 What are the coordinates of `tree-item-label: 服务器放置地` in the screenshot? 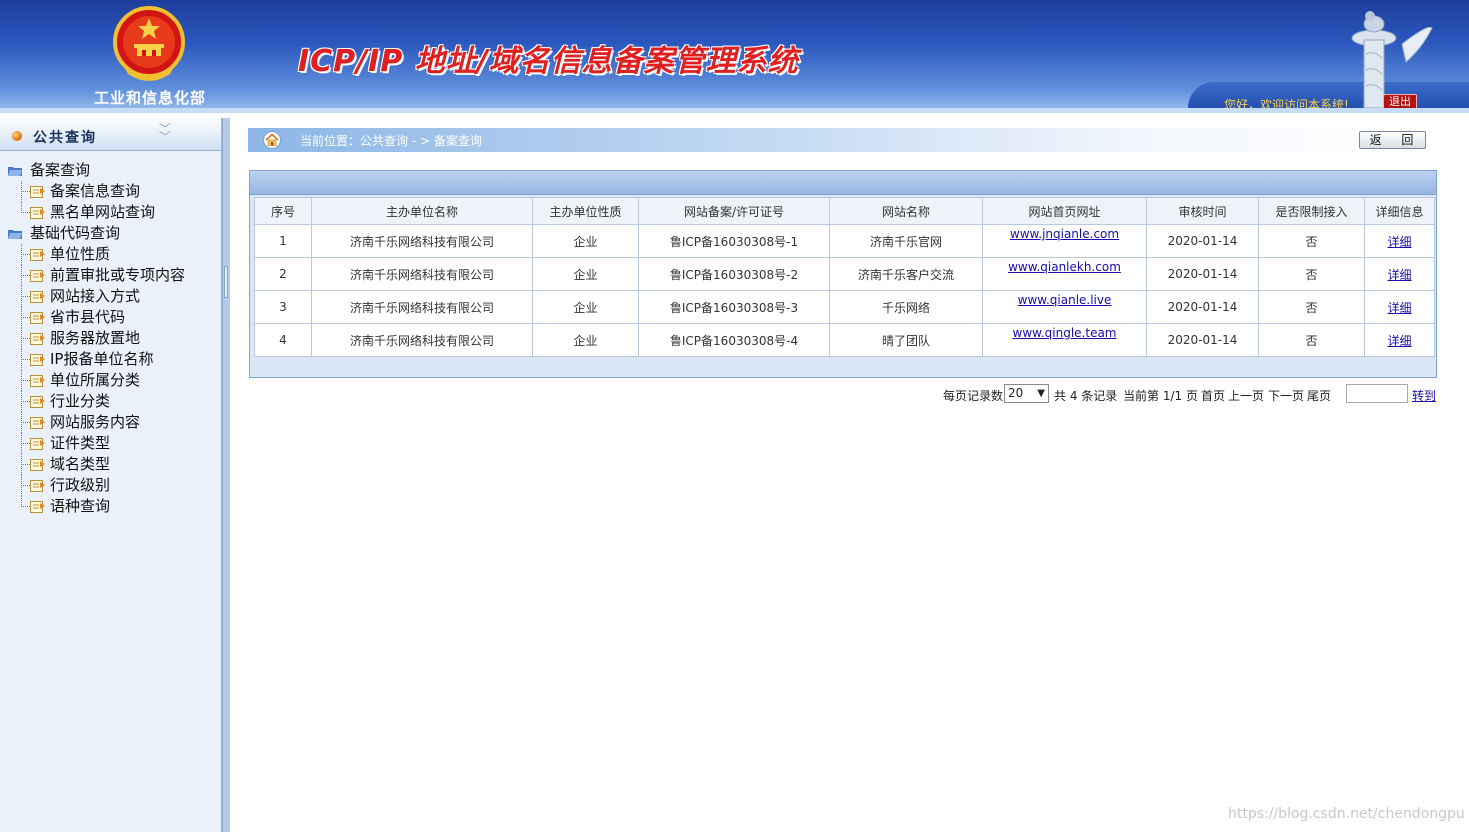 It's located at (95, 338).